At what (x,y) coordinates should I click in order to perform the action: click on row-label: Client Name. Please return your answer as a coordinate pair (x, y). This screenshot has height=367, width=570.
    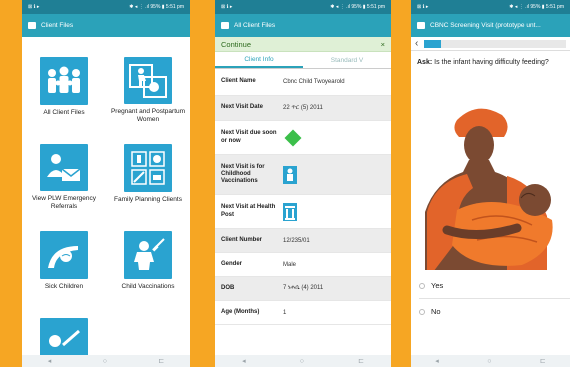
    Looking at the image, I should click on (238, 81).